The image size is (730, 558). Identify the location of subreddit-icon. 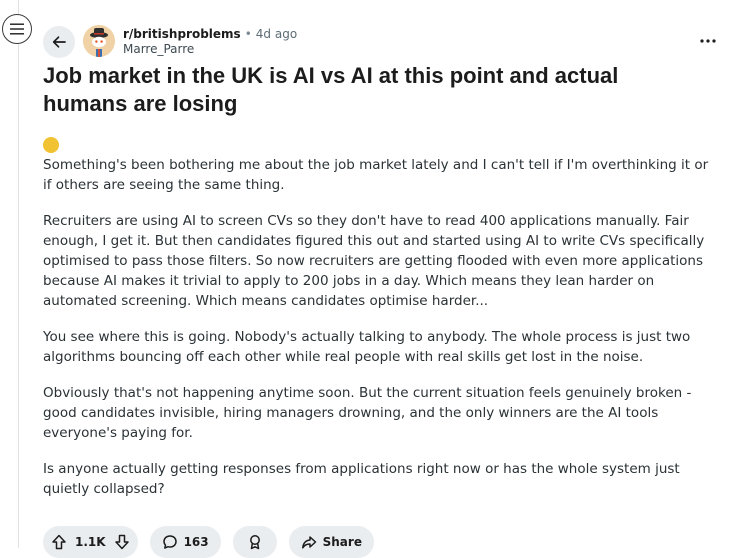
(99, 41).